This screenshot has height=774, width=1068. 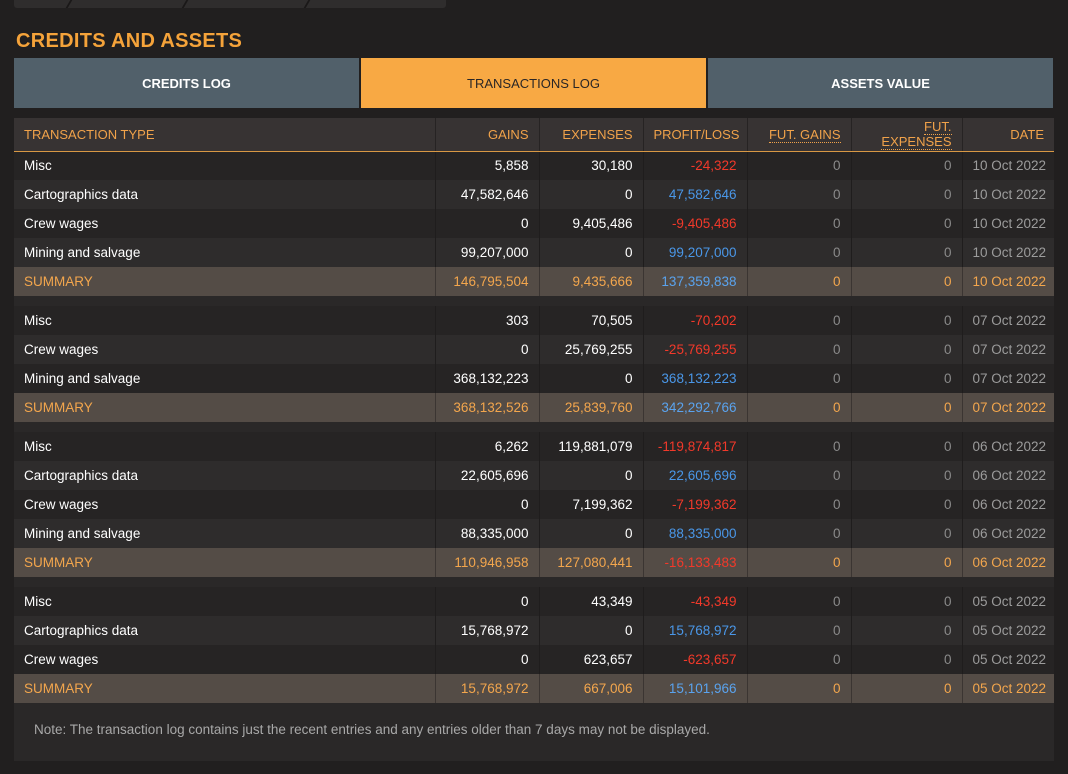 I want to click on cell-profit-loss: -7,199,362, so click(x=694, y=504).